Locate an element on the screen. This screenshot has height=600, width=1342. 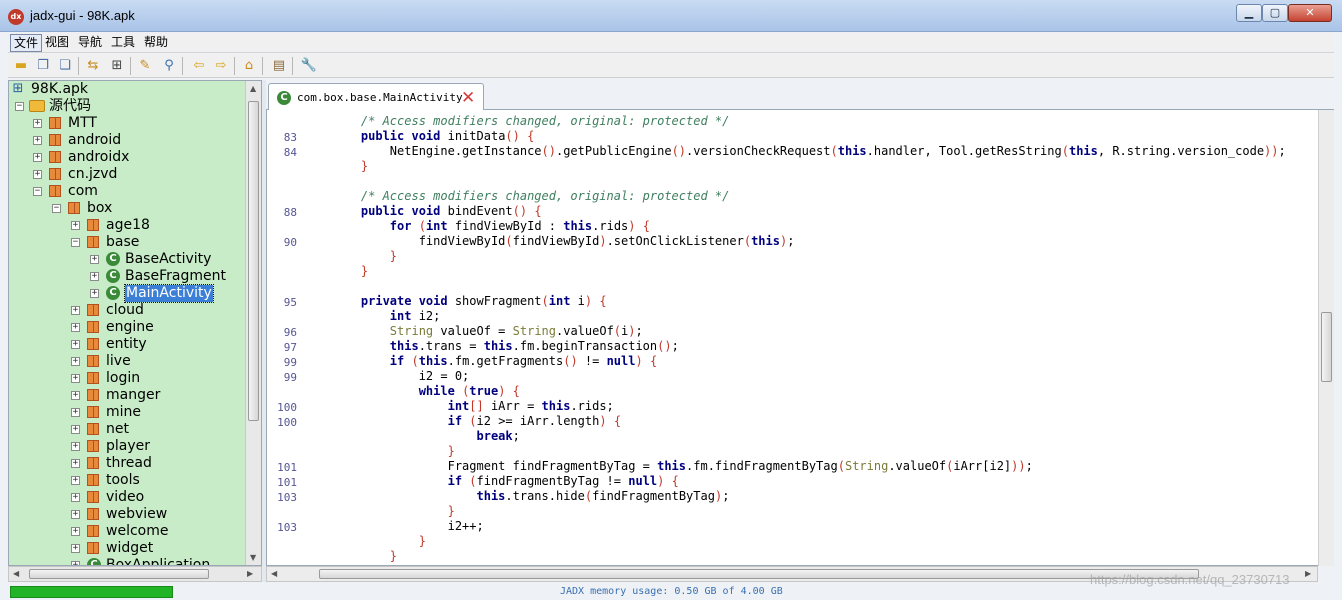
line-number: 99 is located at coordinates (290, 362).